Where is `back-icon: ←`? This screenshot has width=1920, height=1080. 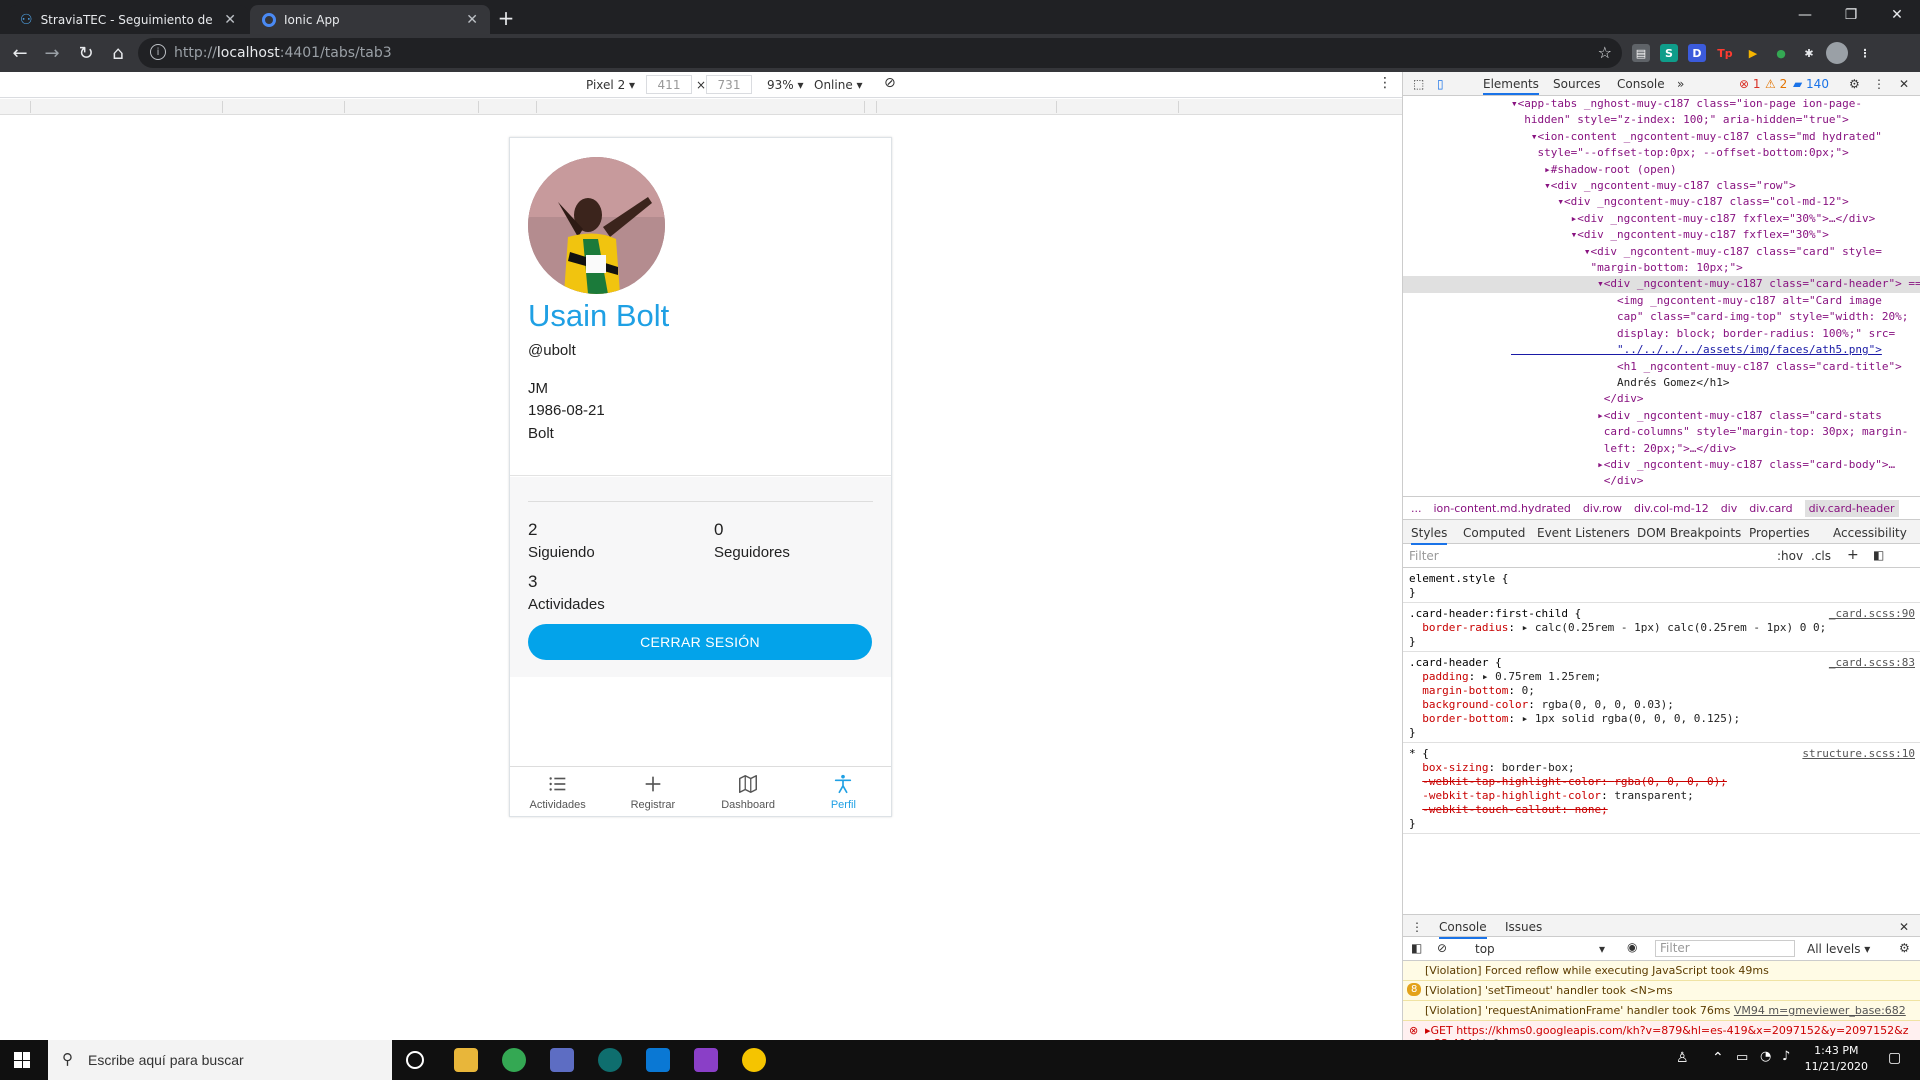
back-icon: ← is located at coordinates (20, 53).